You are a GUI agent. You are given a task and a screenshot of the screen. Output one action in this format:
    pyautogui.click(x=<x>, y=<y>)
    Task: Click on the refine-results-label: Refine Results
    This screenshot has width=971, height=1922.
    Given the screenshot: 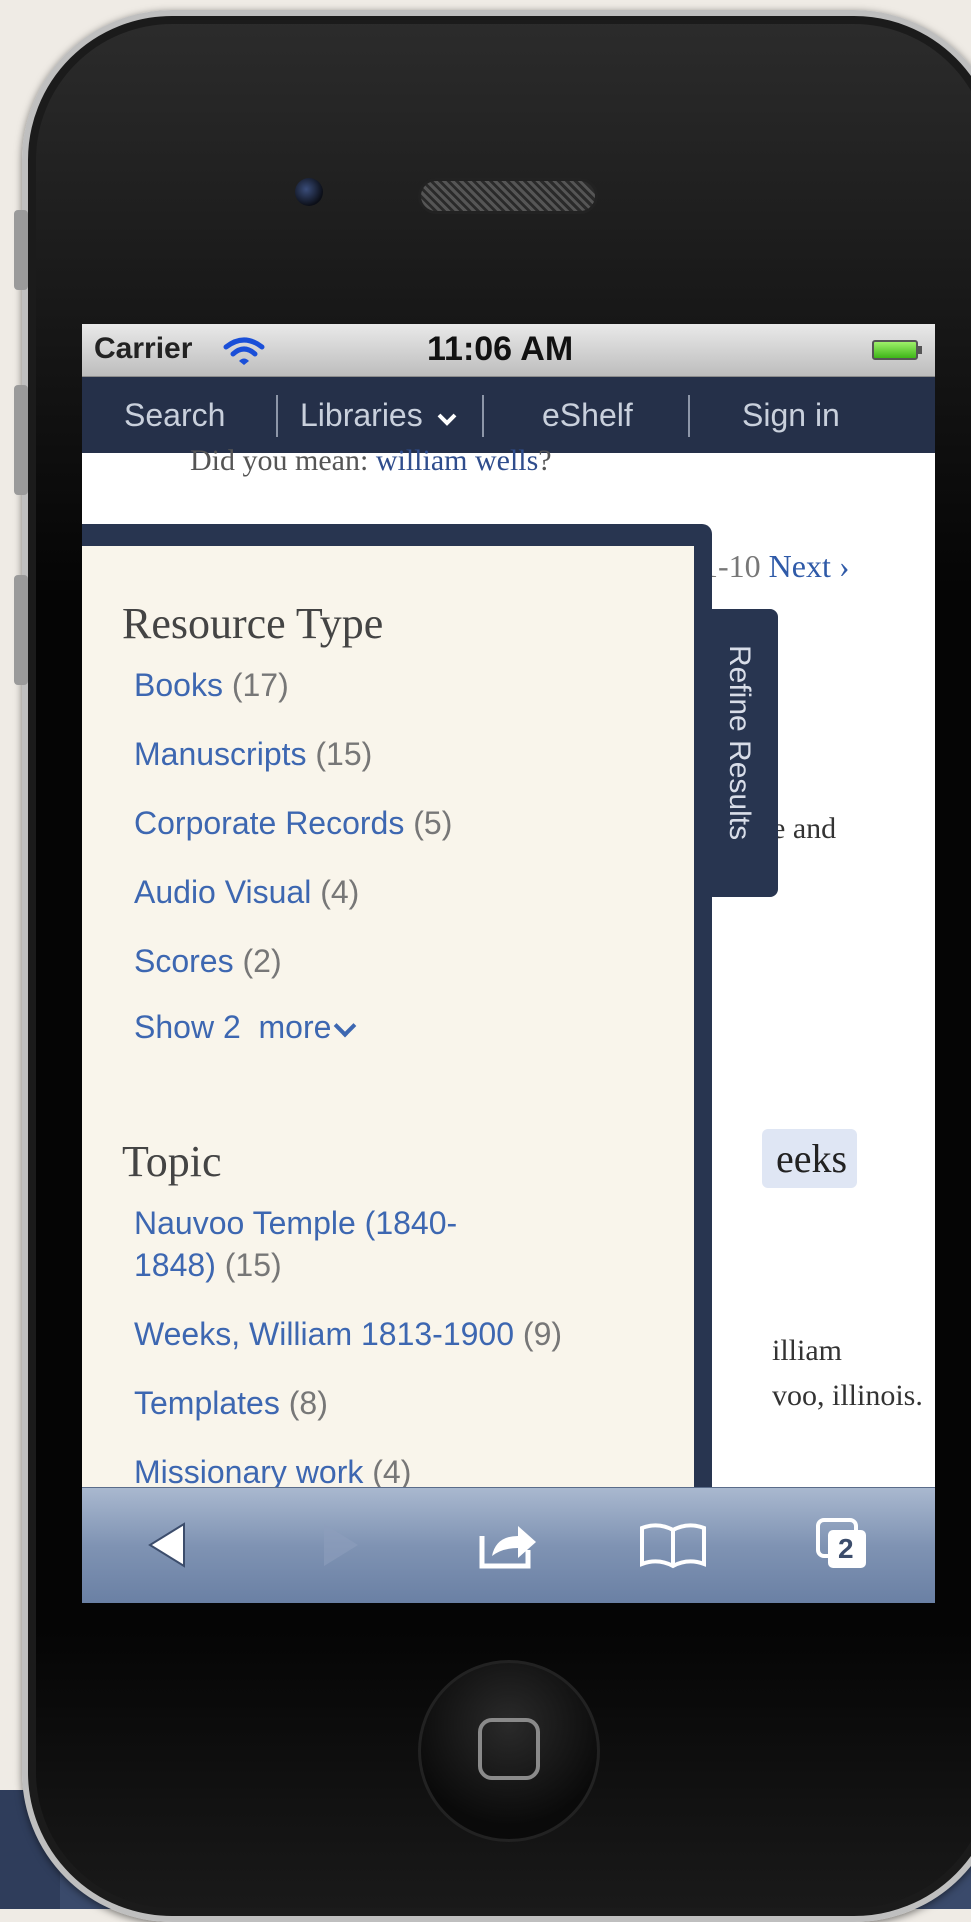 What is the action you would take?
    pyautogui.click(x=739, y=743)
    